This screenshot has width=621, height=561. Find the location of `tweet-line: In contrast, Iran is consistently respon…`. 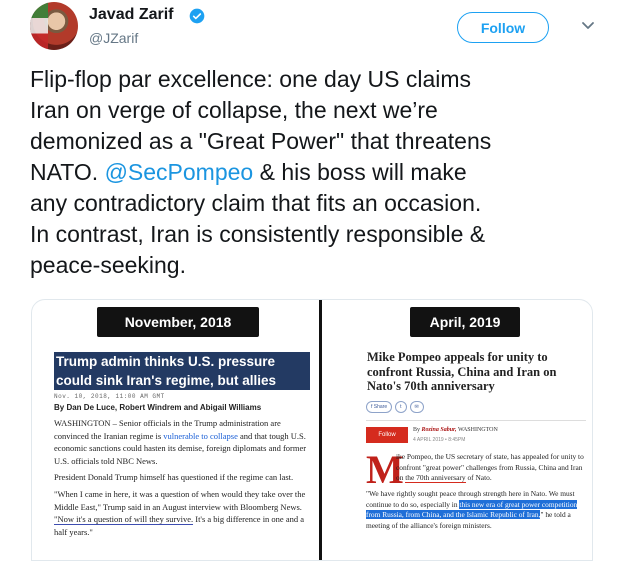

tweet-line: In contrast, Iran is consistently respon… is located at coordinates (258, 234).